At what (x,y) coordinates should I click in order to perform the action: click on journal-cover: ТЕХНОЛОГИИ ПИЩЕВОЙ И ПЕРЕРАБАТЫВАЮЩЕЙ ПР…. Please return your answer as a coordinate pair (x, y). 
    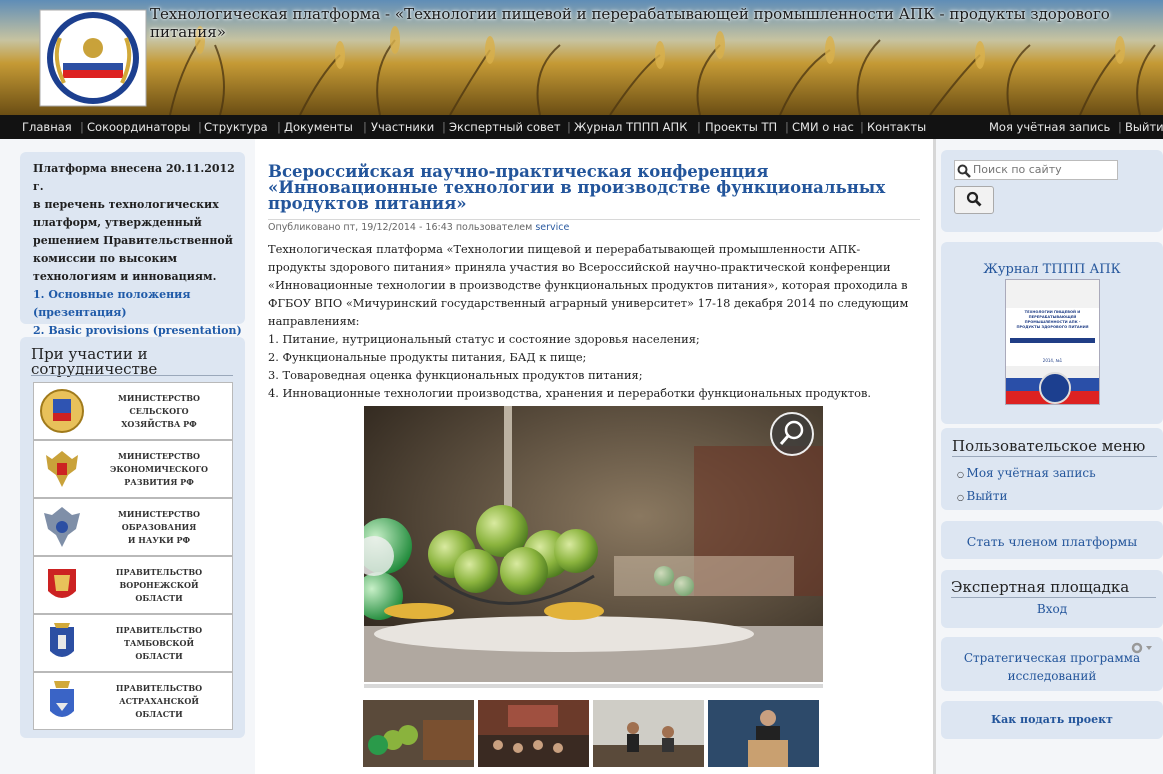
    Looking at the image, I should click on (1052, 342).